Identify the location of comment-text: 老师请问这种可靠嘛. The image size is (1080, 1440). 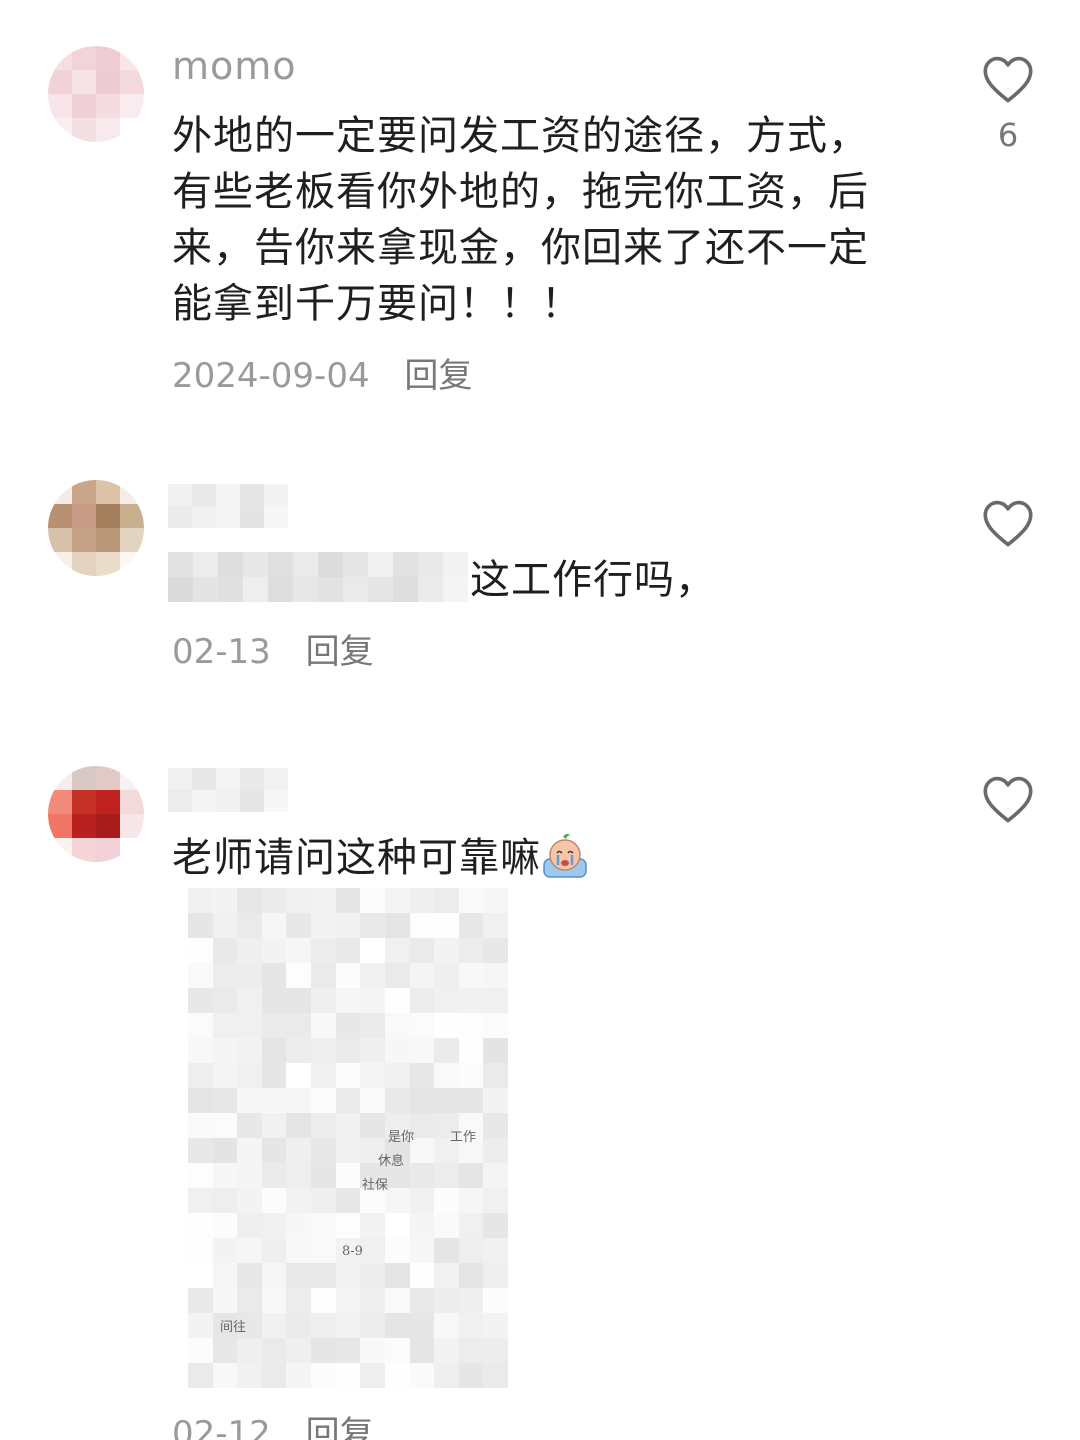
(532, 858).